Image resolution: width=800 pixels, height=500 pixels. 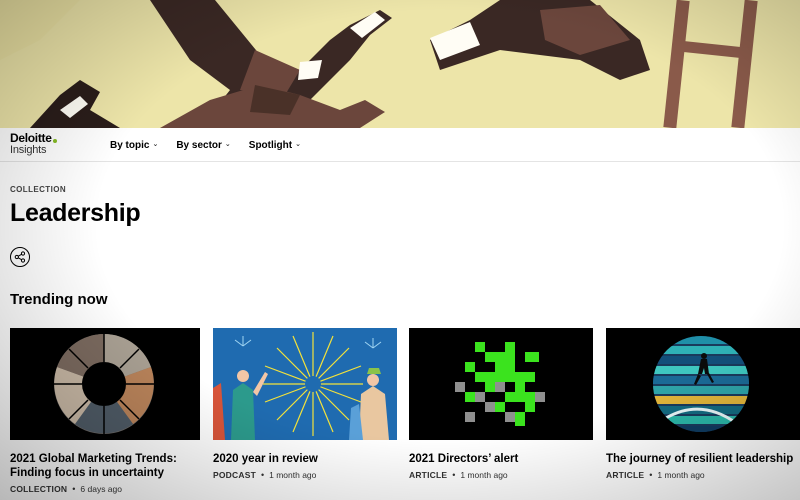 I want to click on share-icon, so click(x=20, y=257).